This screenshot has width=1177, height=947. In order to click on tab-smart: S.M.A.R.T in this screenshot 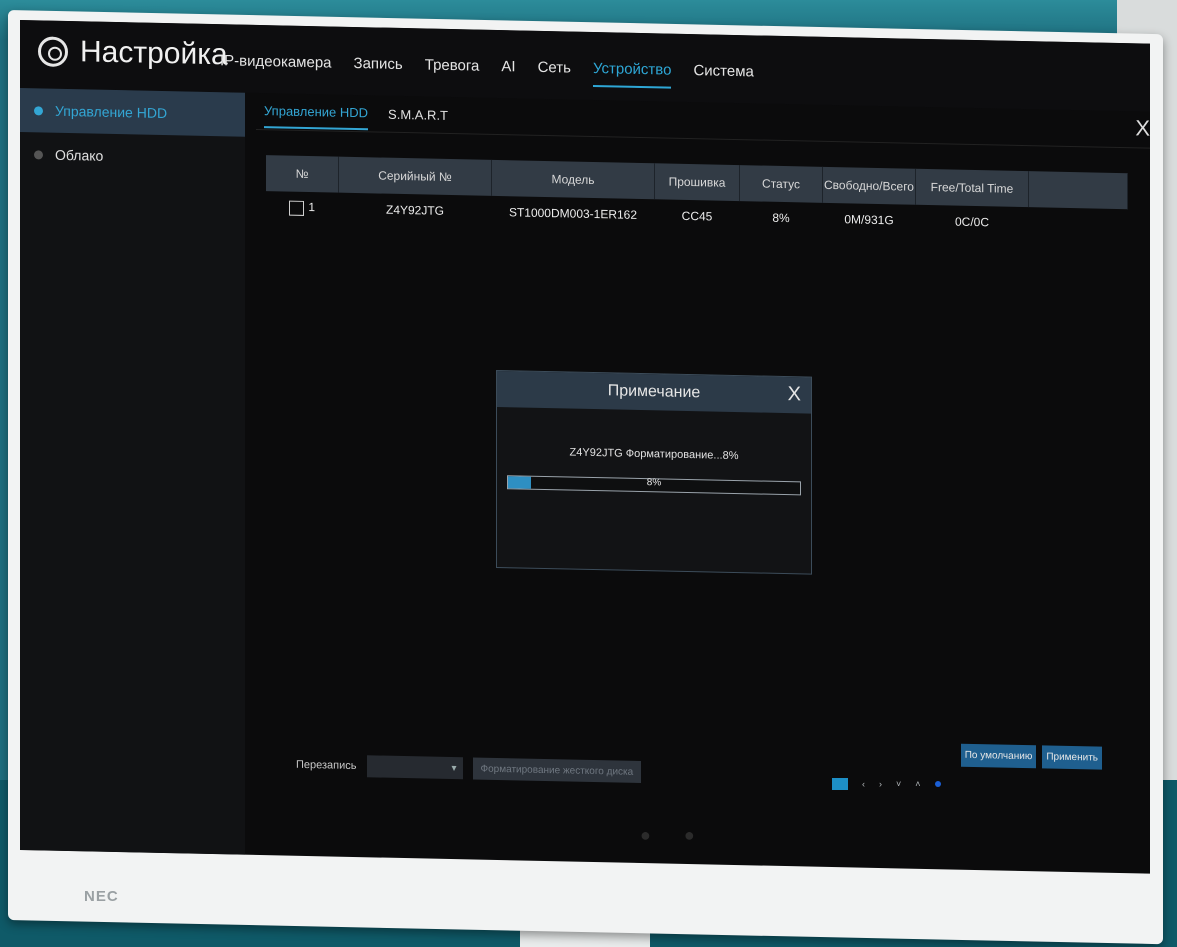, I will do `click(418, 114)`.